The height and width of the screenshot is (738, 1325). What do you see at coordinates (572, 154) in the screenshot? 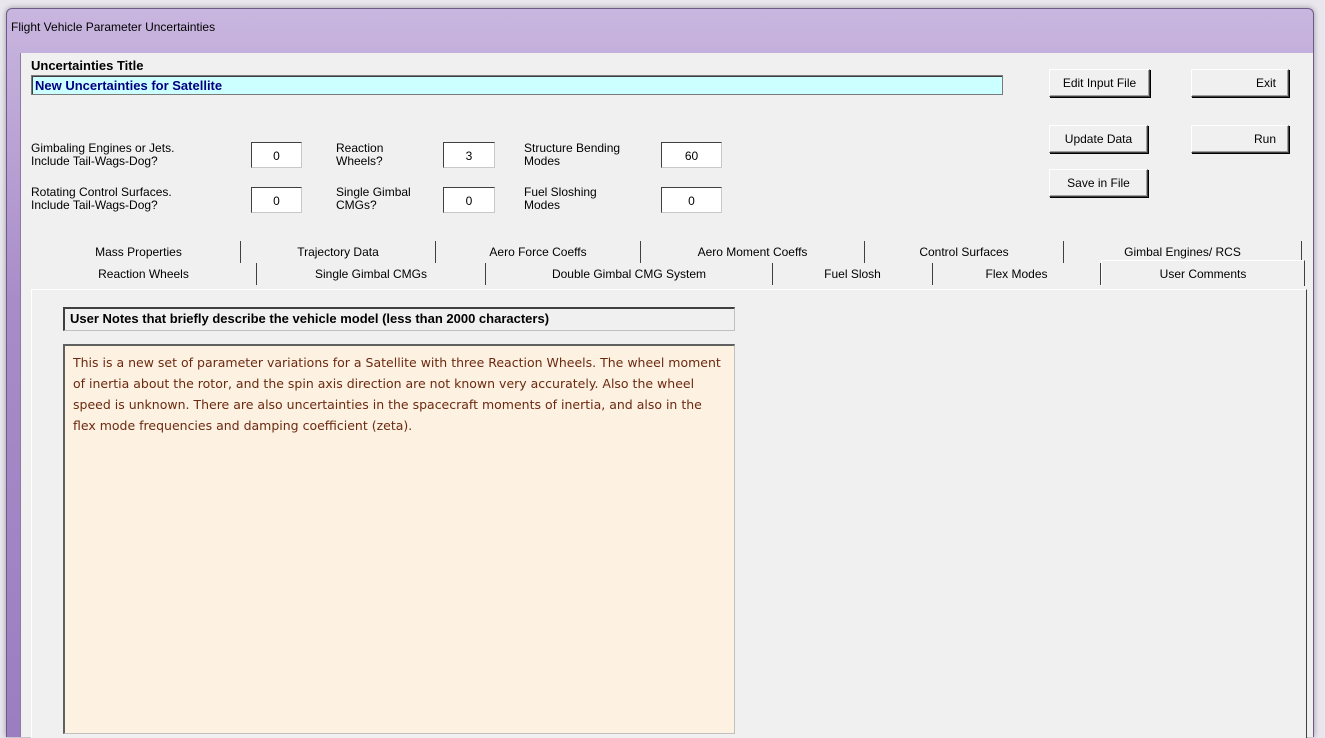
I see `structure-bending-label: Structure Bending Modes` at bounding box center [572, 154].